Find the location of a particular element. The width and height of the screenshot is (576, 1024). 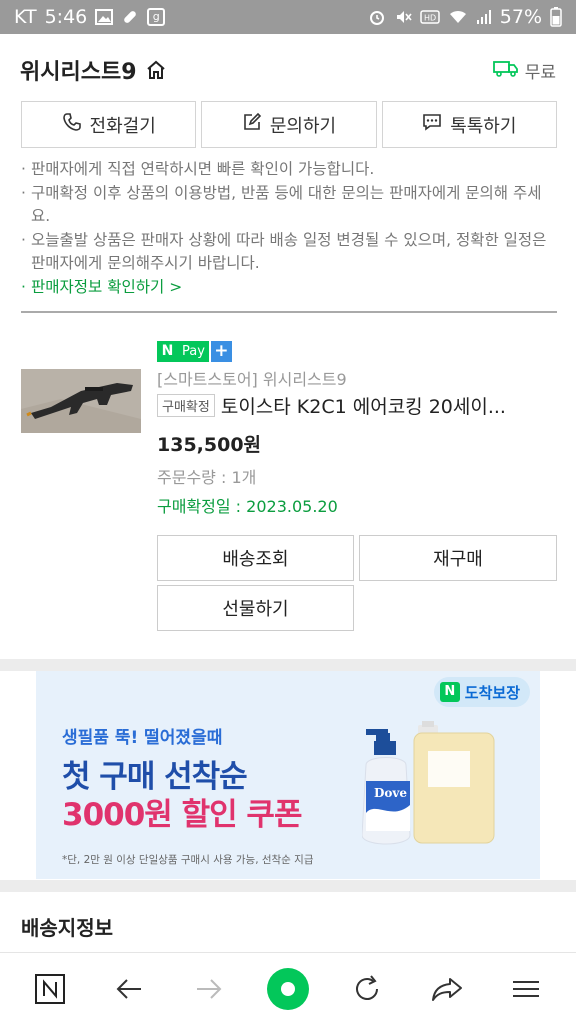

mute-icon is located at coordinates (403, 17).